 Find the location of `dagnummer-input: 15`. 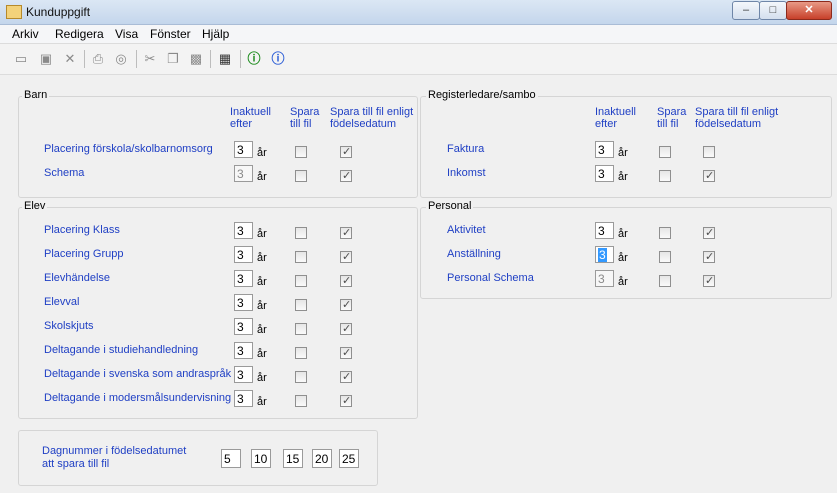

dagnummer-input: 15 is located at coordinates (293, 458).